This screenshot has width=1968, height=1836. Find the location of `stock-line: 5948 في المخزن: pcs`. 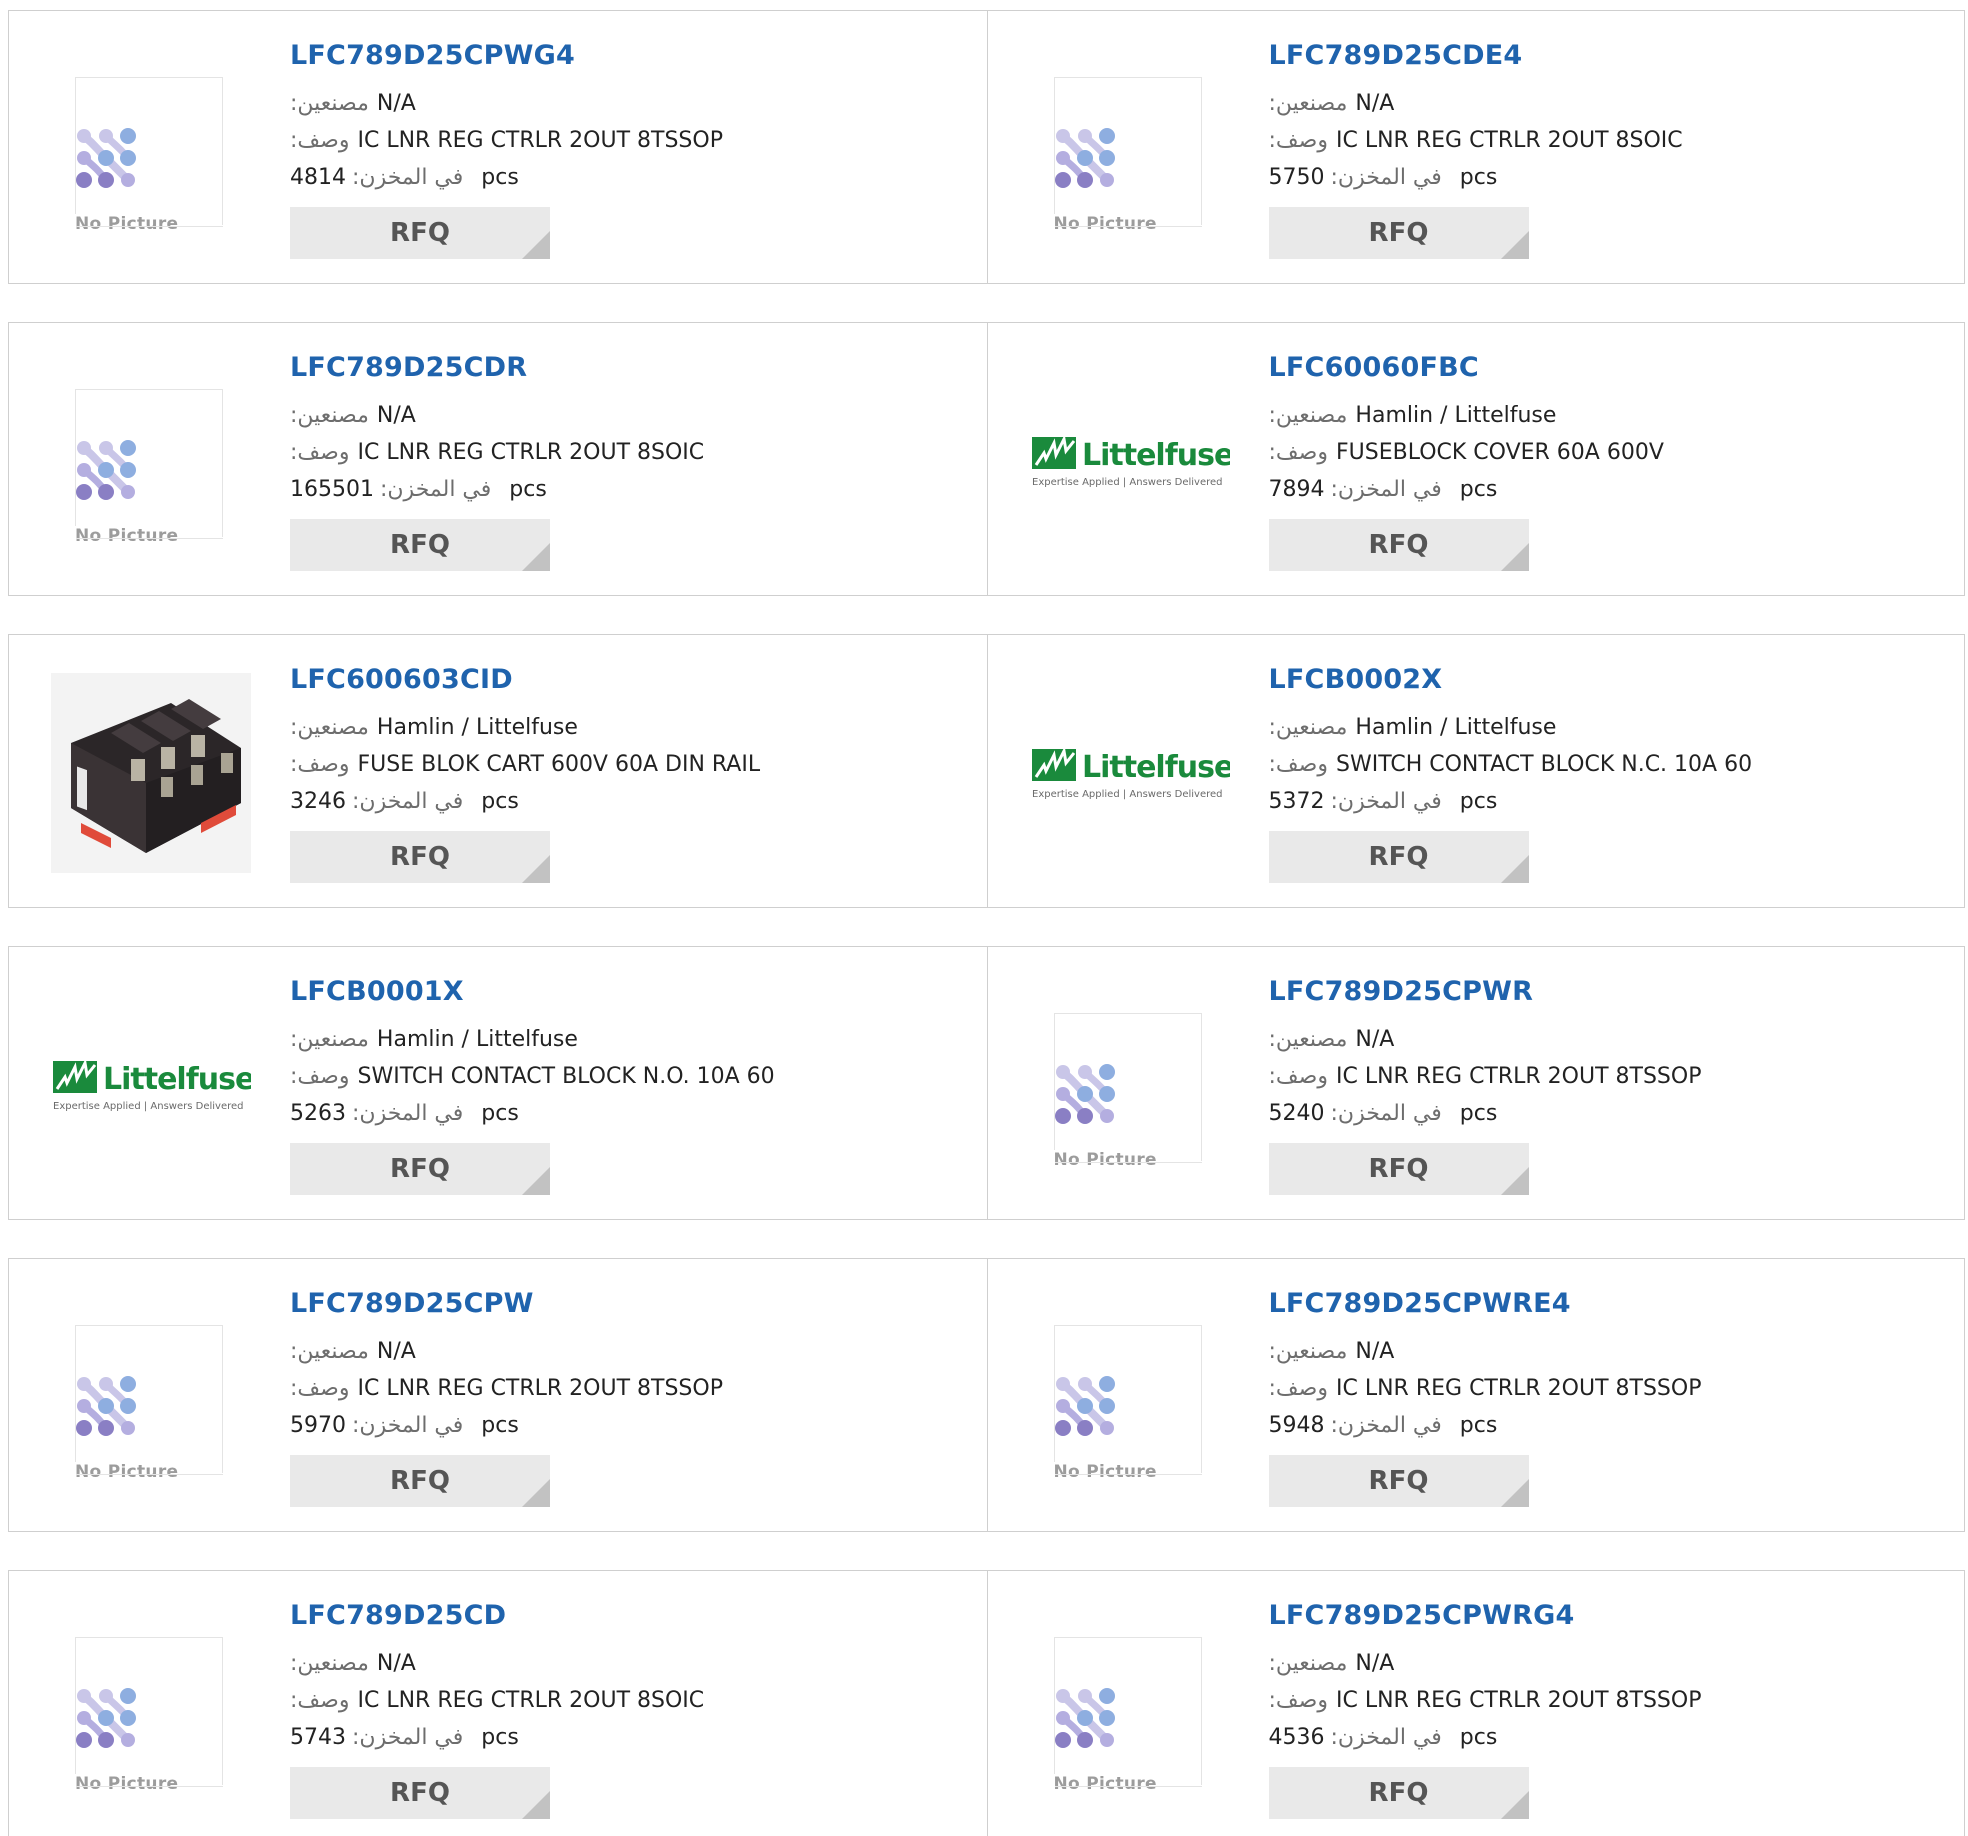

stock-line: 5948 في المخزن: pcs is located at coordinates (1485, 1425).